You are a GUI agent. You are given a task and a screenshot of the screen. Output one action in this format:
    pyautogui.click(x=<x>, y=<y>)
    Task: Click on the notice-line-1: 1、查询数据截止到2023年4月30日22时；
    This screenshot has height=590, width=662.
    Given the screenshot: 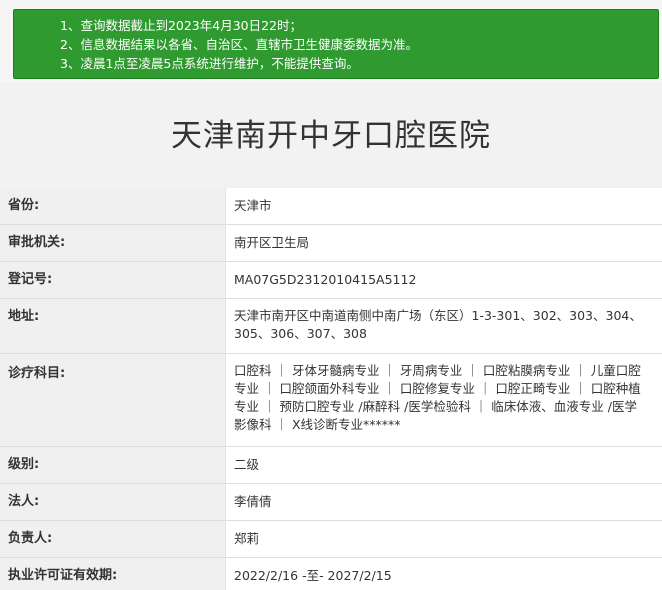 What is the action you would take?
    pyautogui.click(x=181, y=25)
    